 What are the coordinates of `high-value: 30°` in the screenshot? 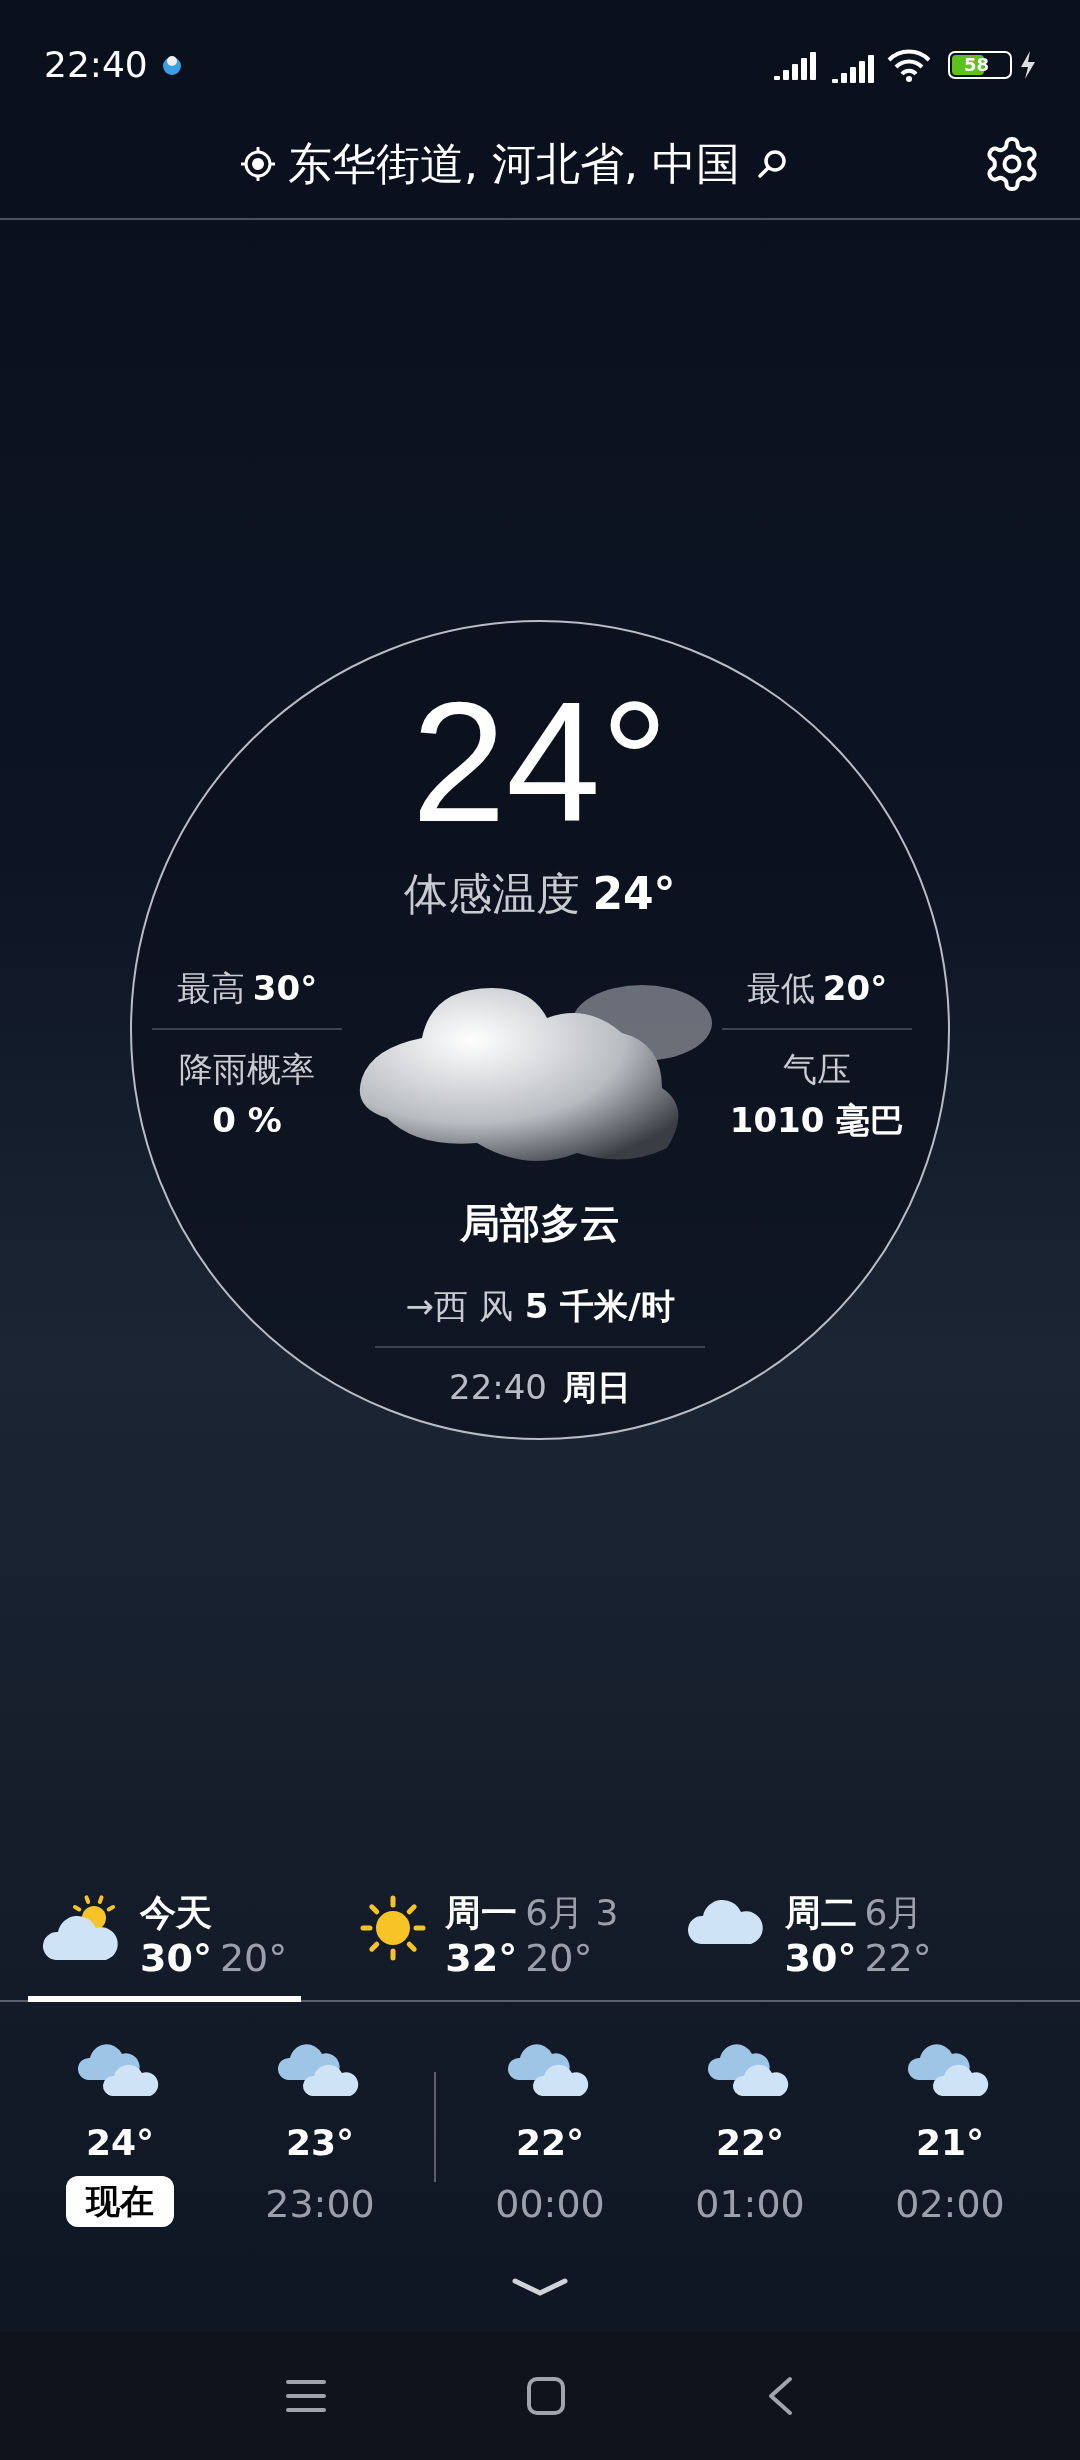 It's located at (285, 988).